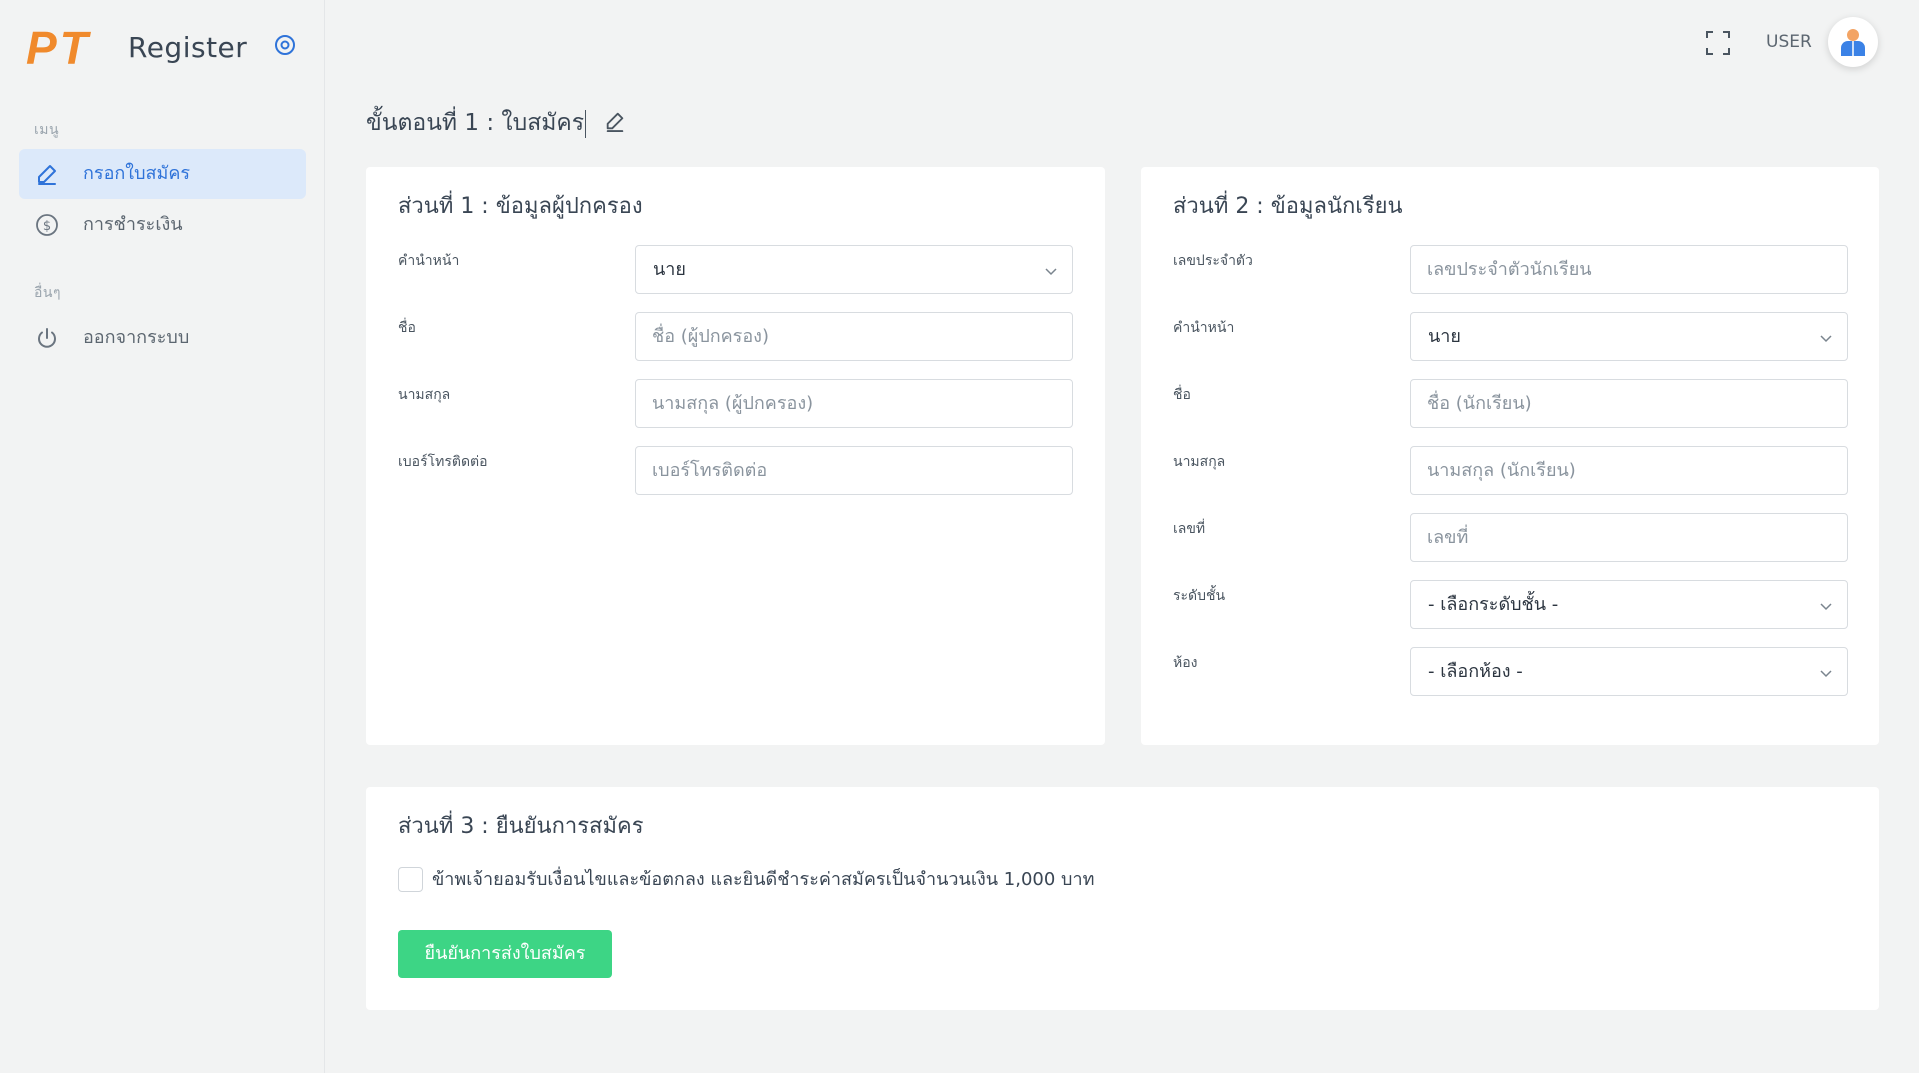 This screenshot has height=1073, width=1919. What do you see at coordinates (520, 206) in the screenshot?
I see `section1-title: ส่วนที่ 1 : ข้อมูลผู้ปกครอง` at bounding box center [520, 206].